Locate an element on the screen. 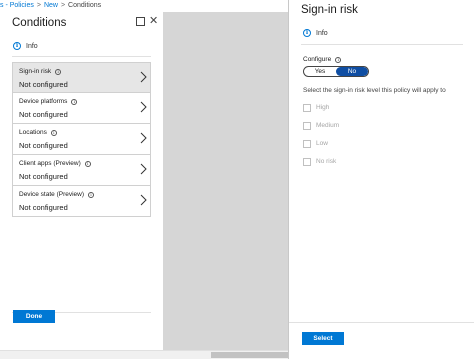 This screenshot has height=359, width=474. horizontal-scrollbar is located at coordinates (144, 354).